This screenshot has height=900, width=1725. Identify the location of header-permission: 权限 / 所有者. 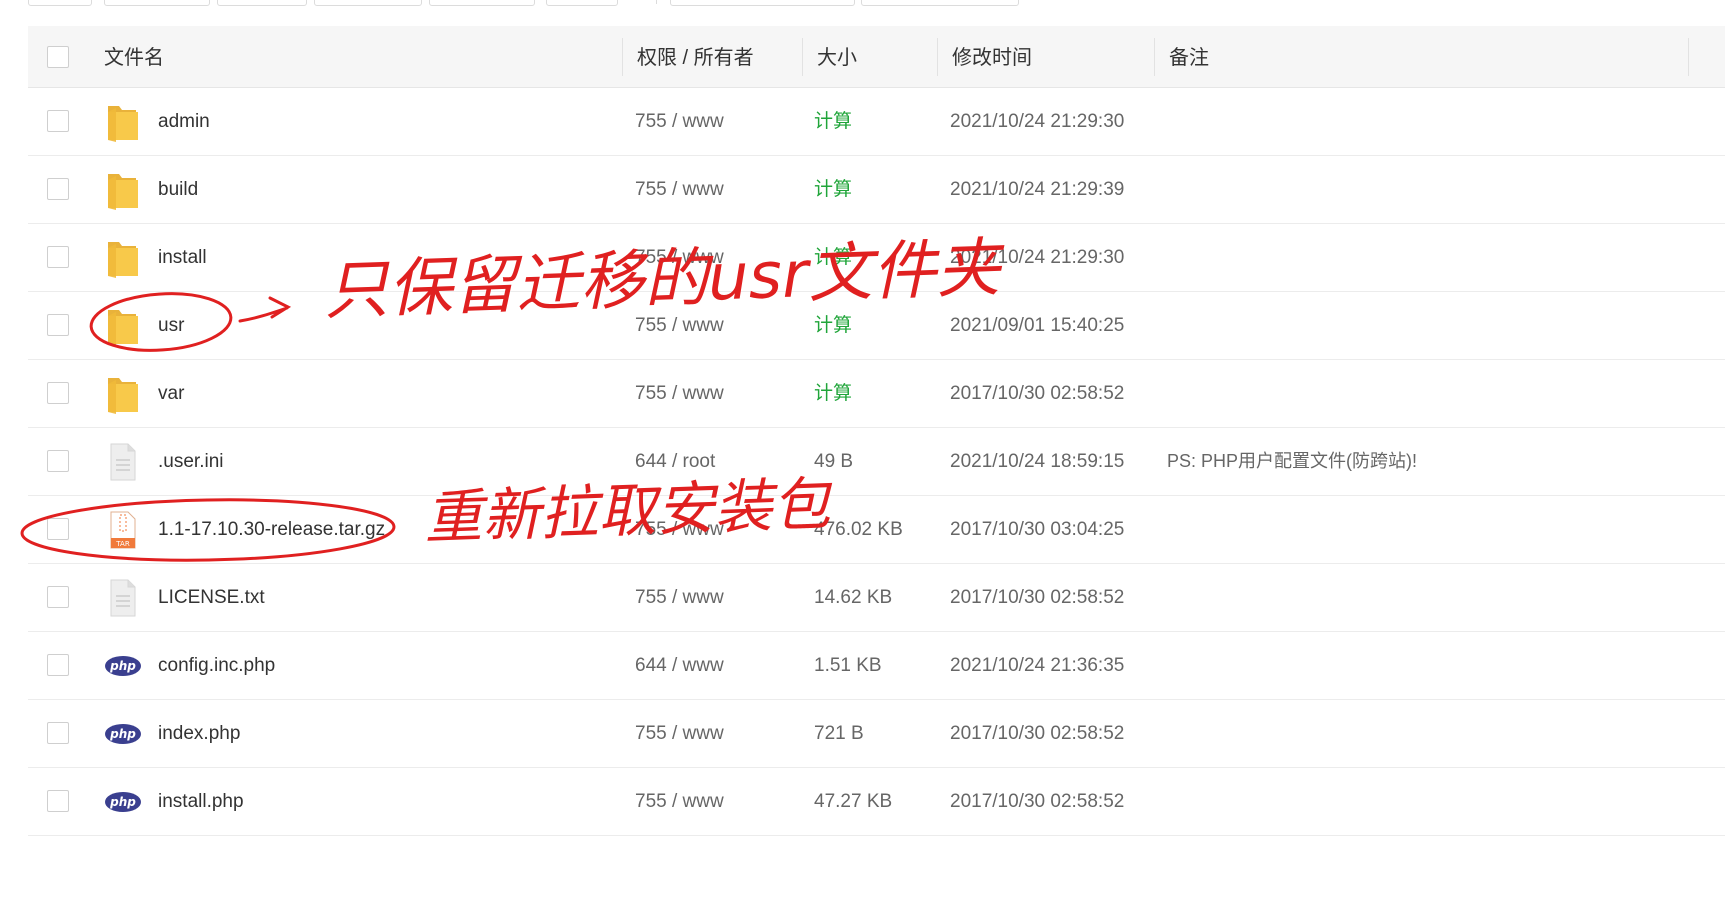
(695, 56).